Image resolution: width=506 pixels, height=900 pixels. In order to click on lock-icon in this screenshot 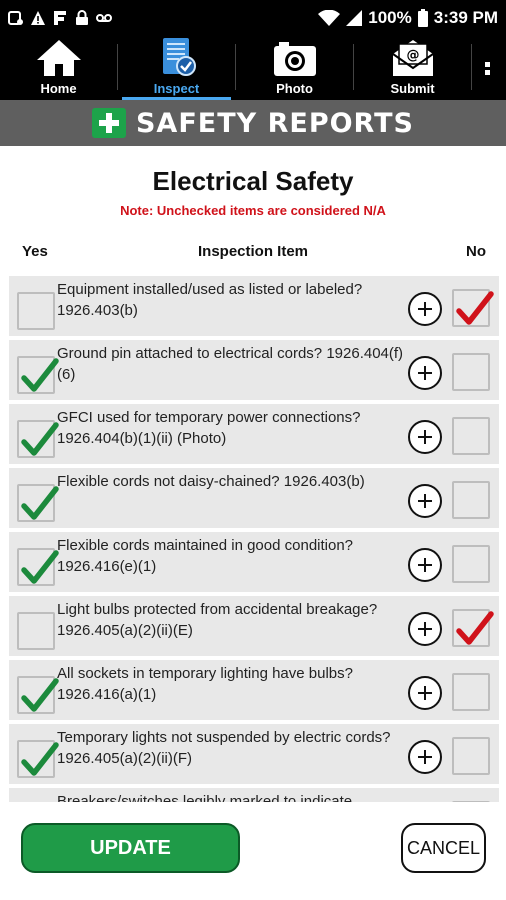, I will do `click(82, 17)`.